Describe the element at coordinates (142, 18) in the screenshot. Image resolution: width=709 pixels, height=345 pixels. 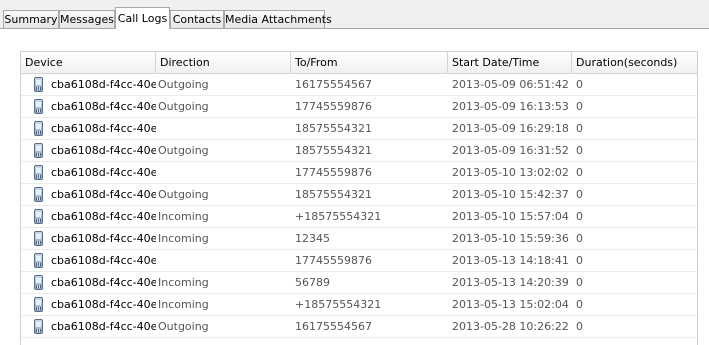
I see `tab-call-logs: Call Logs` at that location.